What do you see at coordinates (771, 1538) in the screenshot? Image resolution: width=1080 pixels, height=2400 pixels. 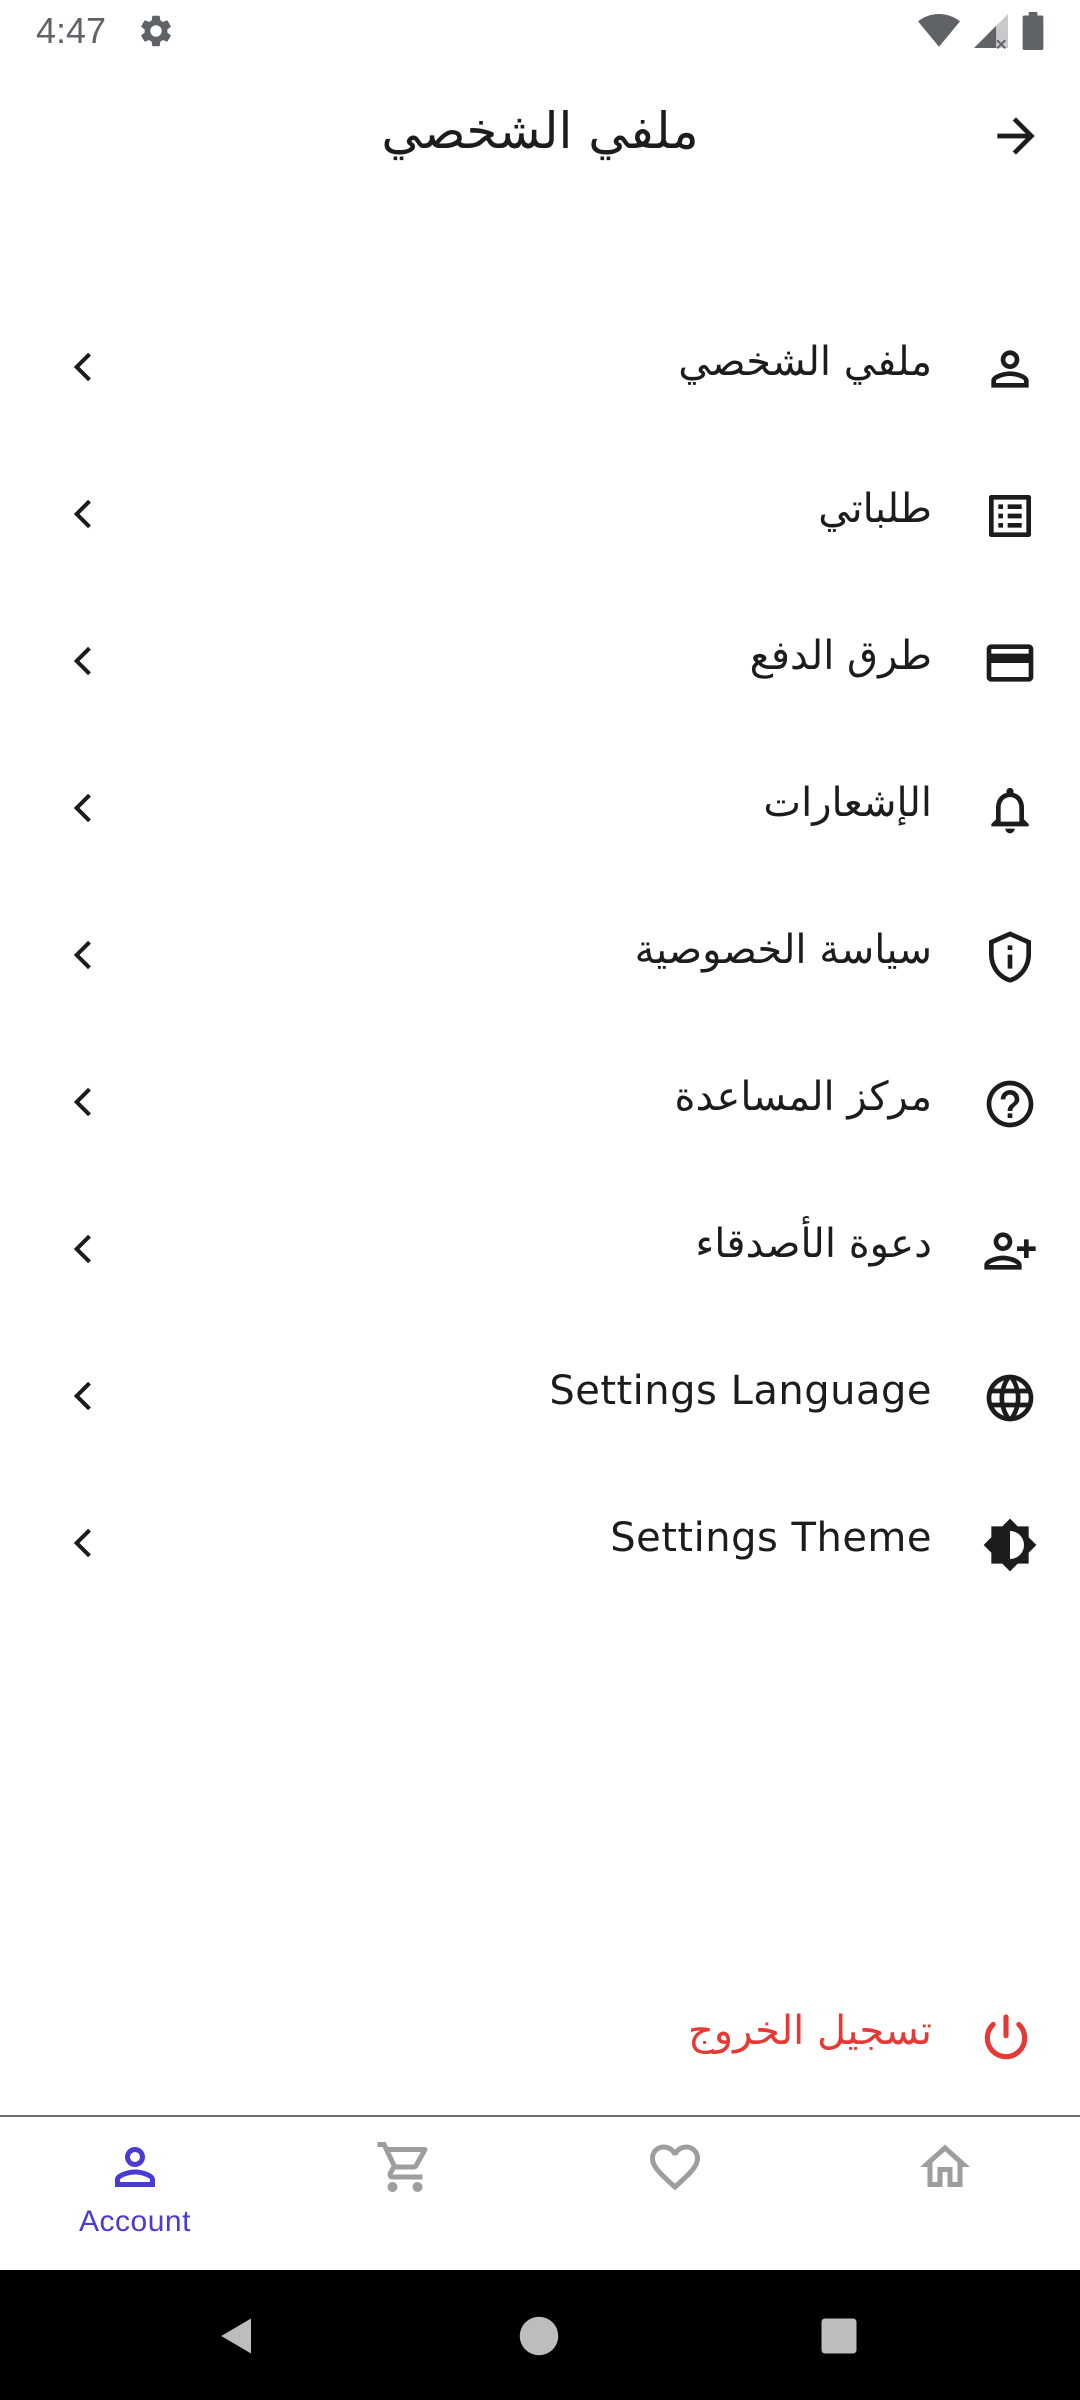 I see `menu-item-label: Settings Theme` at bounding box center [771, 1538].